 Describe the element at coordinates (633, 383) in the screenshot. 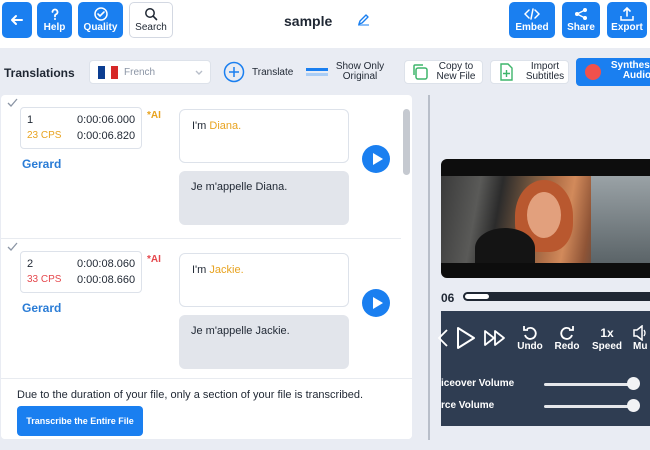

I see `voiceover-volume-knob` at that location.